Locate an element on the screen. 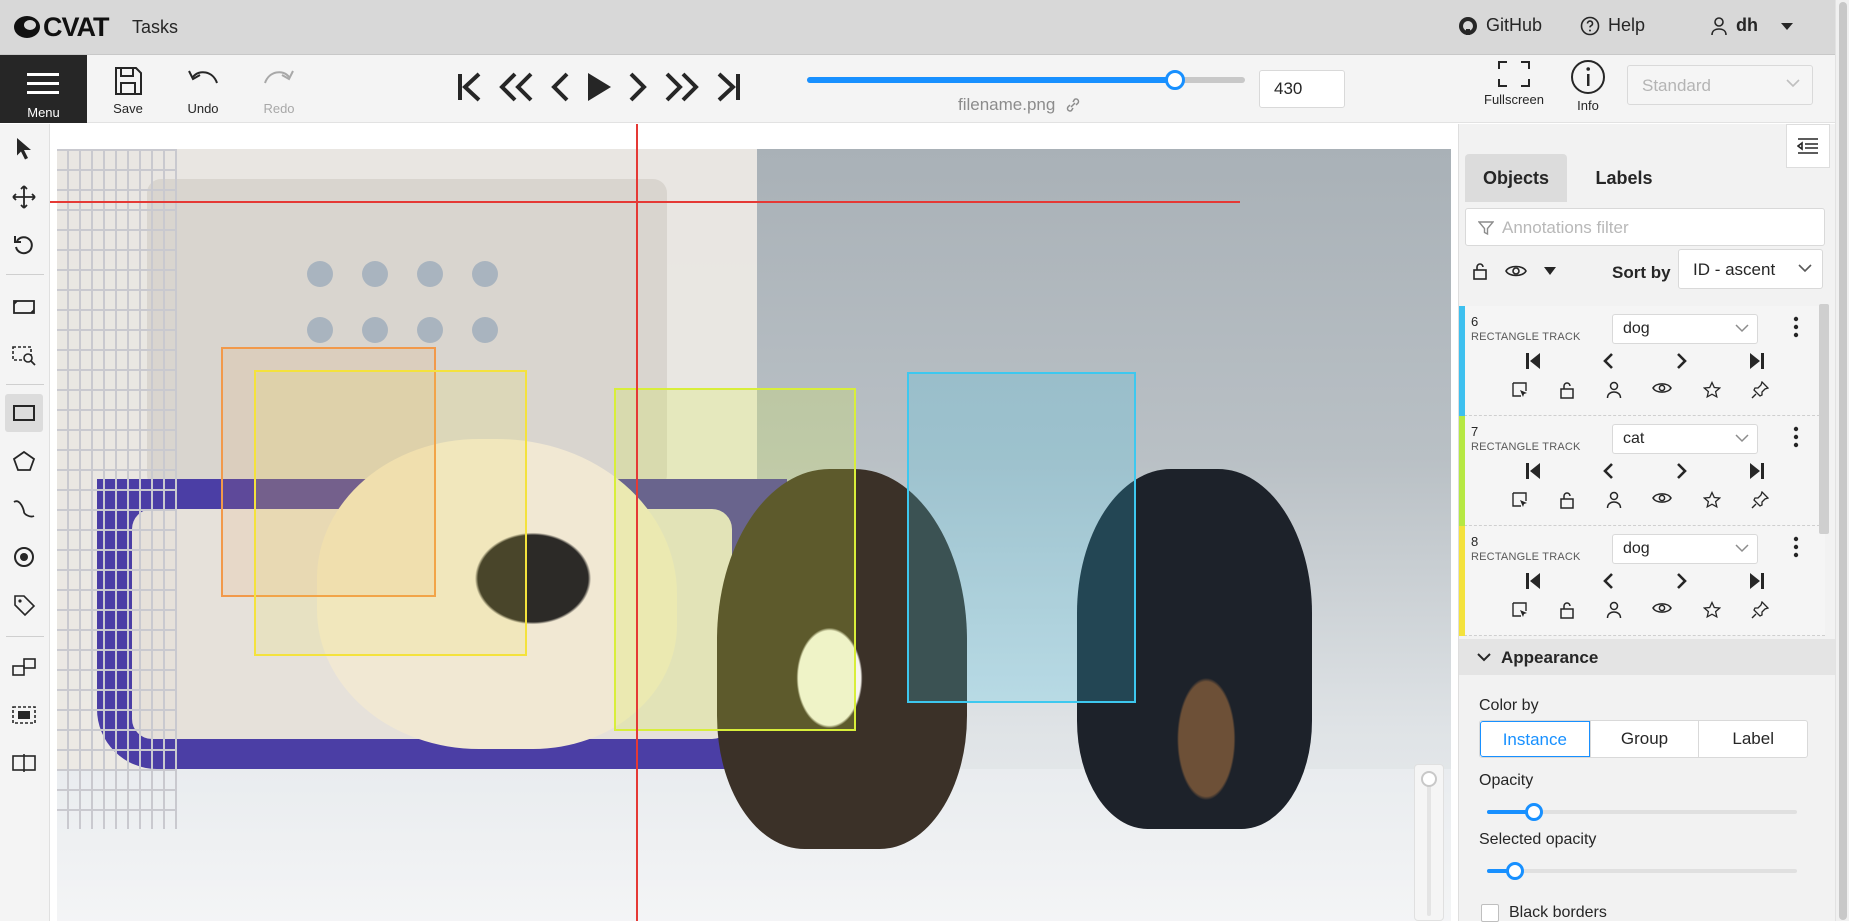 The width and height of the screenshot is (1849, 922). previous-frame-icon is located at coordinates (560, 87).